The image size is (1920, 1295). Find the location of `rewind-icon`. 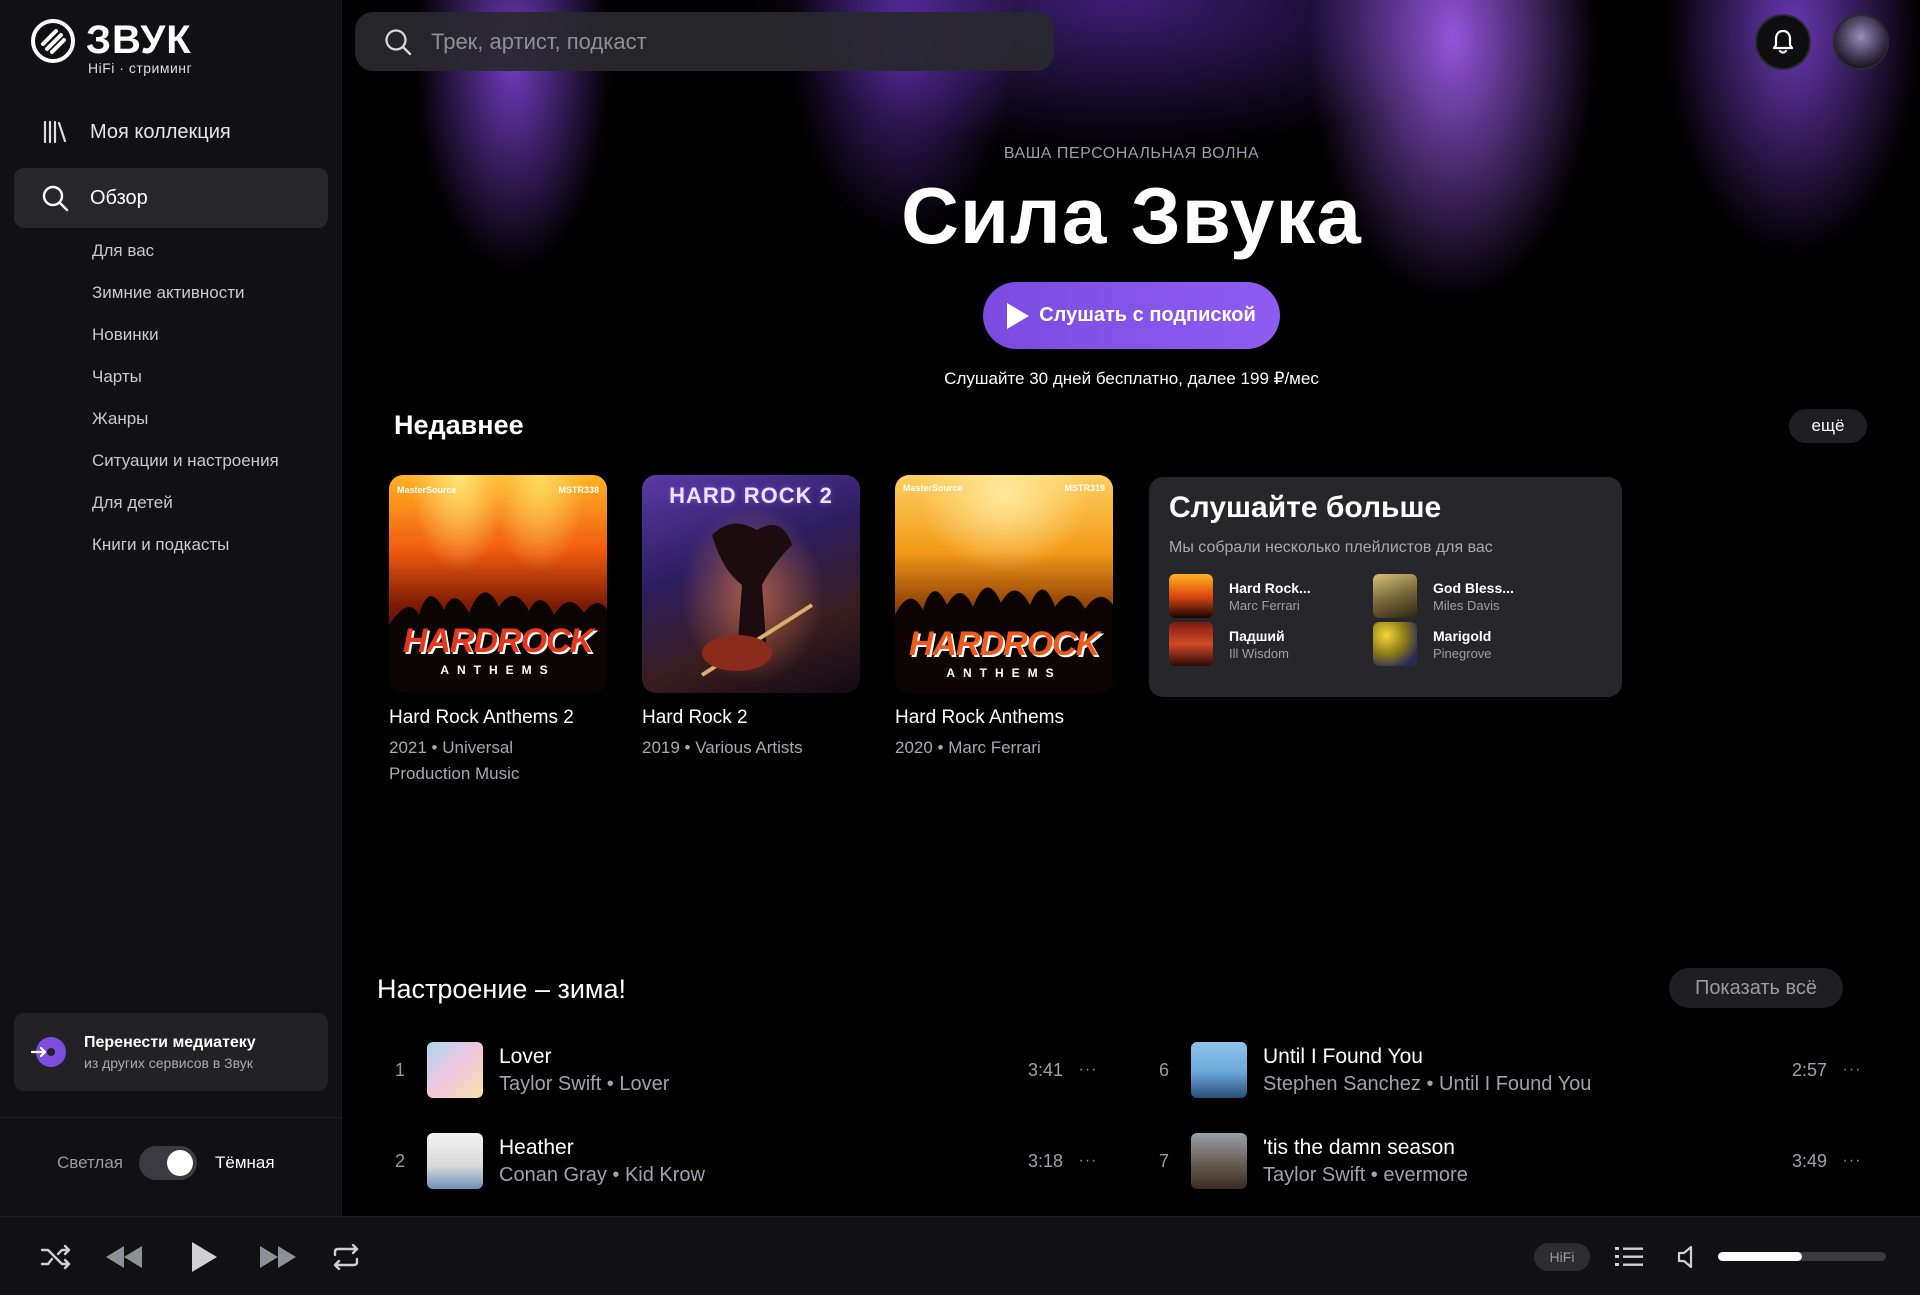

rewind-icon is located at coordinates (124, 1257).